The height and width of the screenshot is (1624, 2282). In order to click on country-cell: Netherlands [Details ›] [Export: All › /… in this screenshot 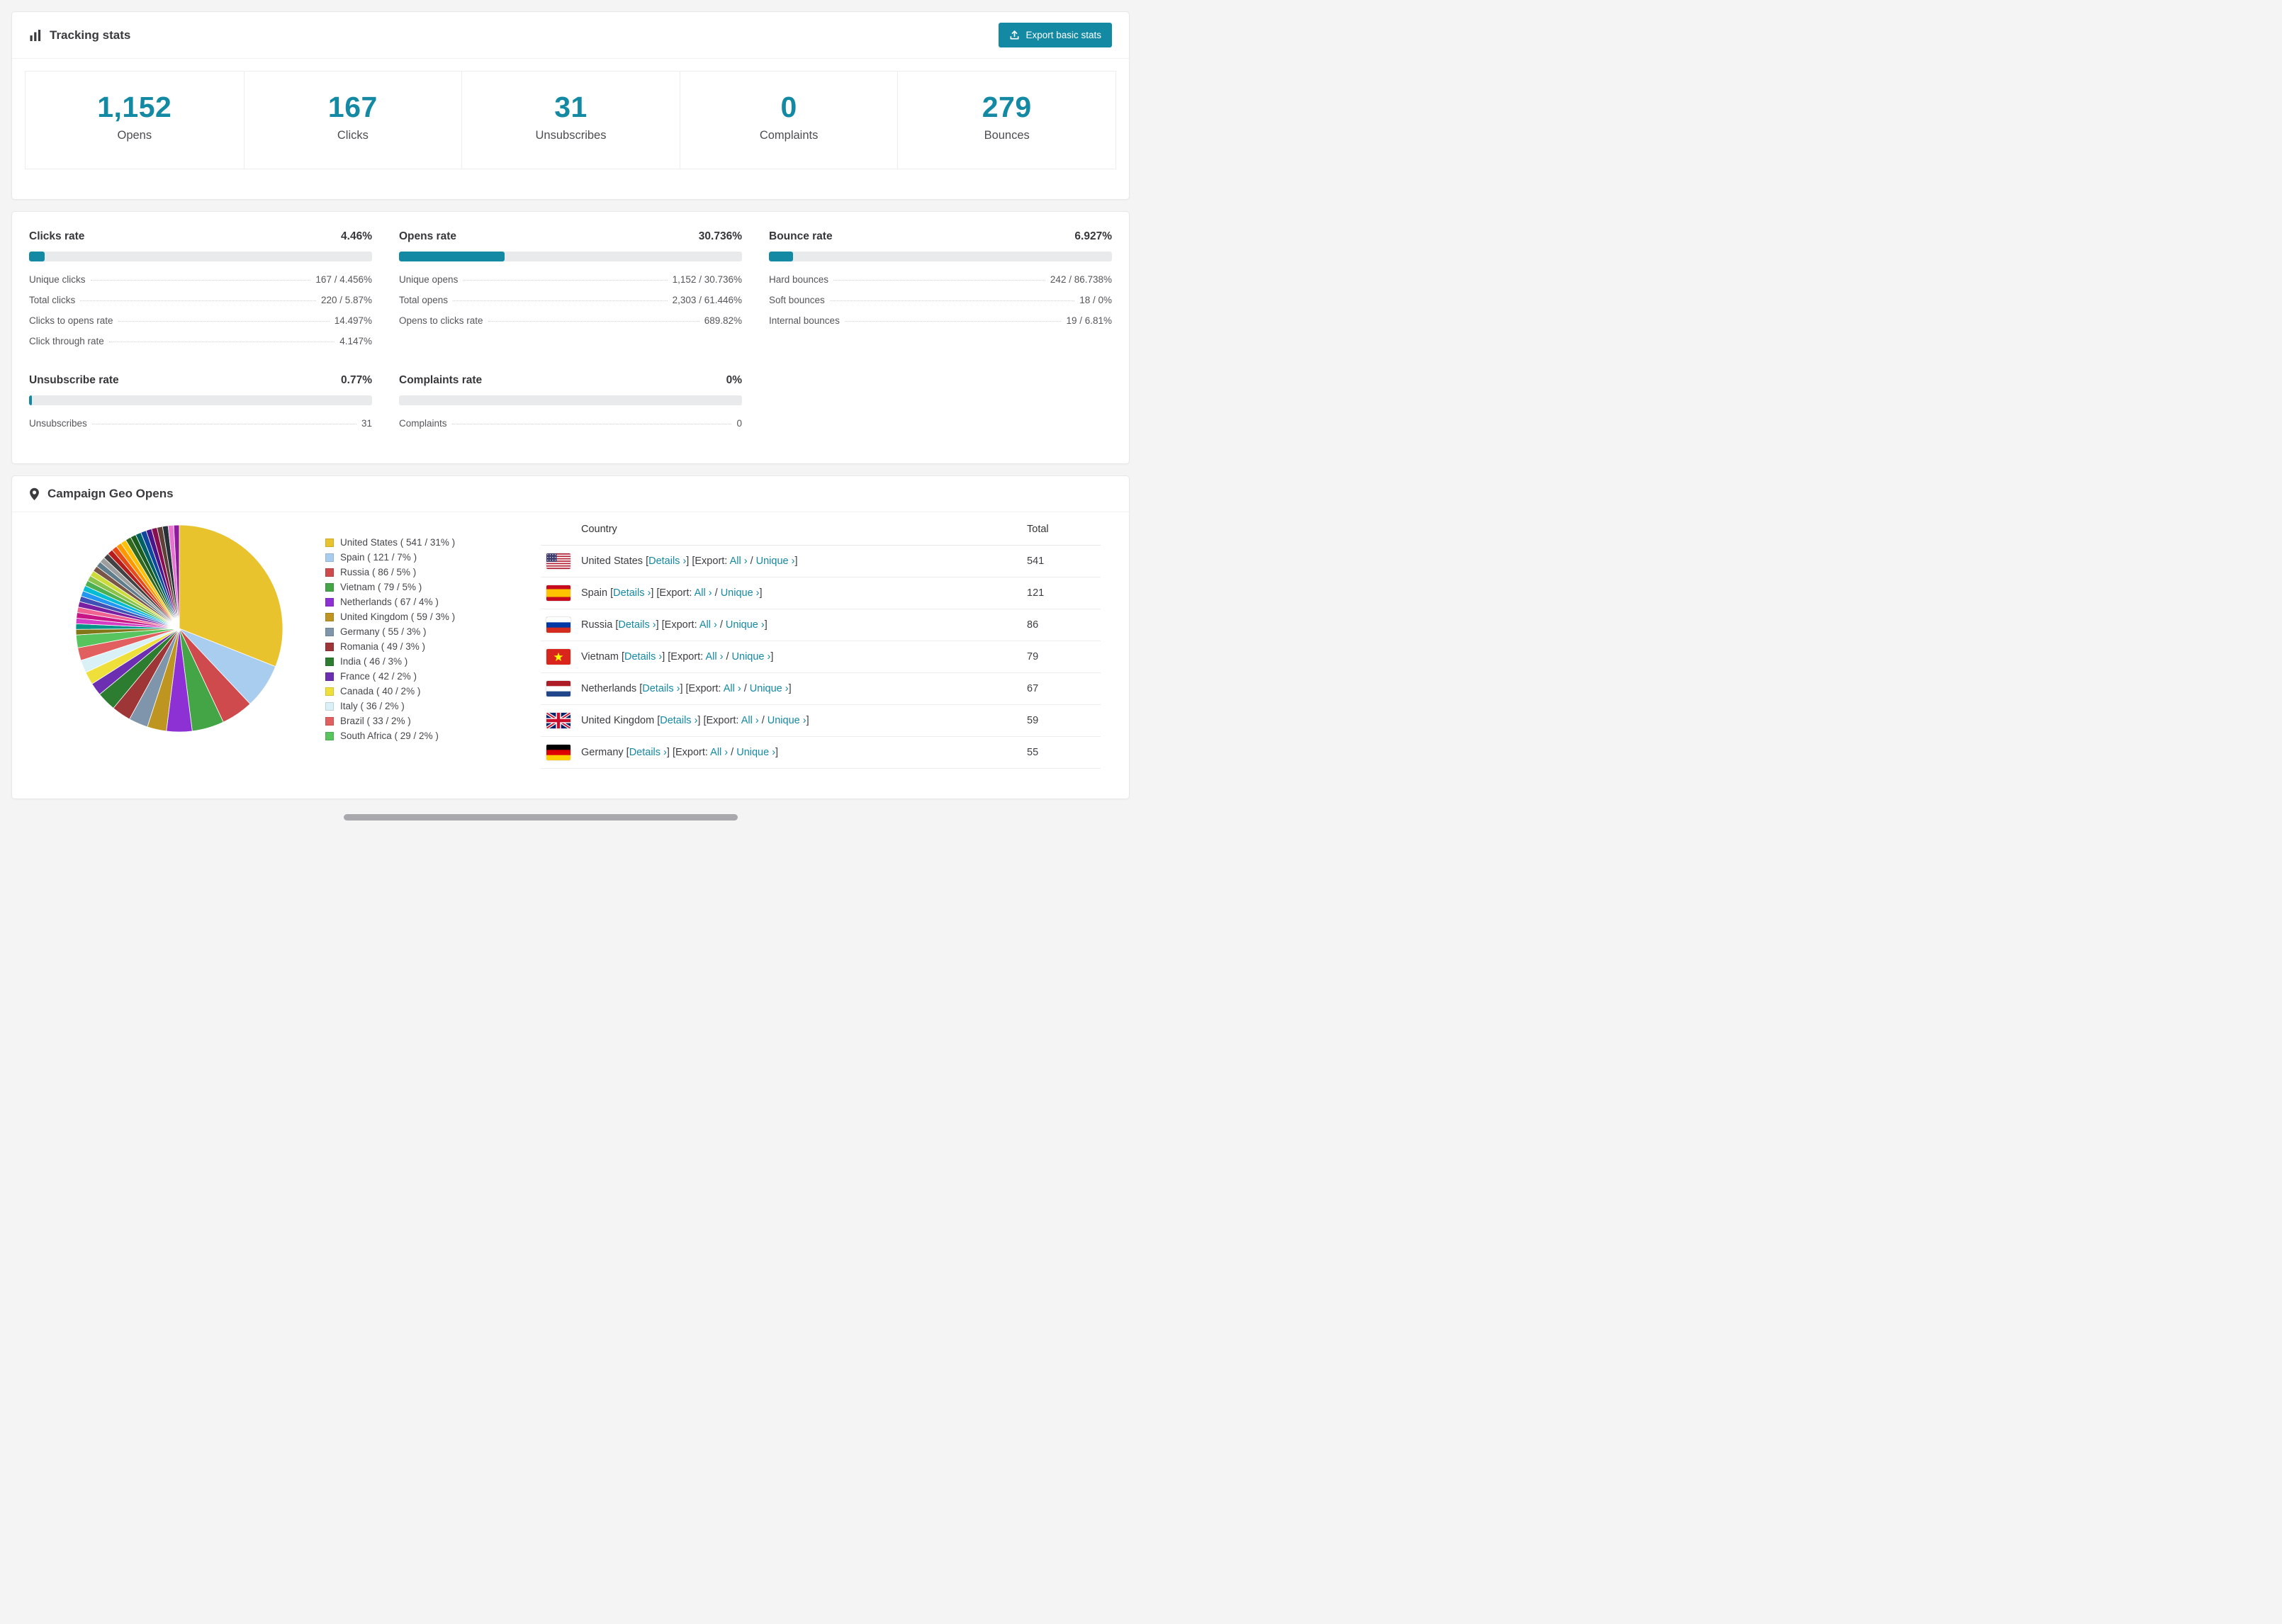, I will do `click(781, 688)`.